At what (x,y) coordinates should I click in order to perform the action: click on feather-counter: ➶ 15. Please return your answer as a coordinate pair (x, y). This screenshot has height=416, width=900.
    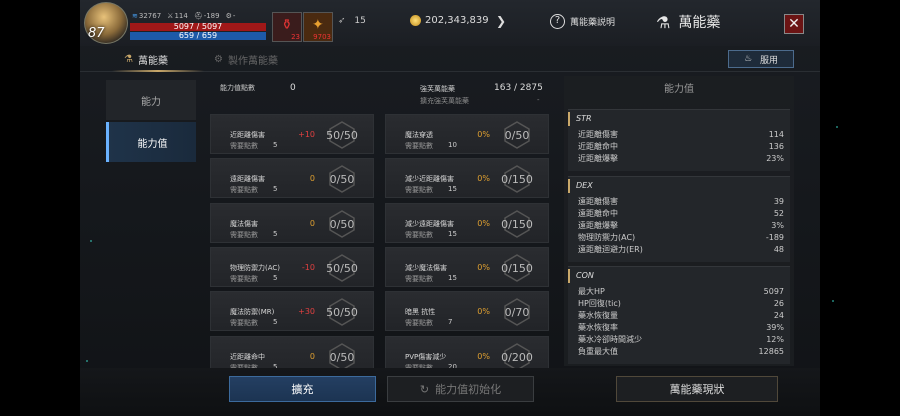
    Looking at the image, I should click on (352, 21).